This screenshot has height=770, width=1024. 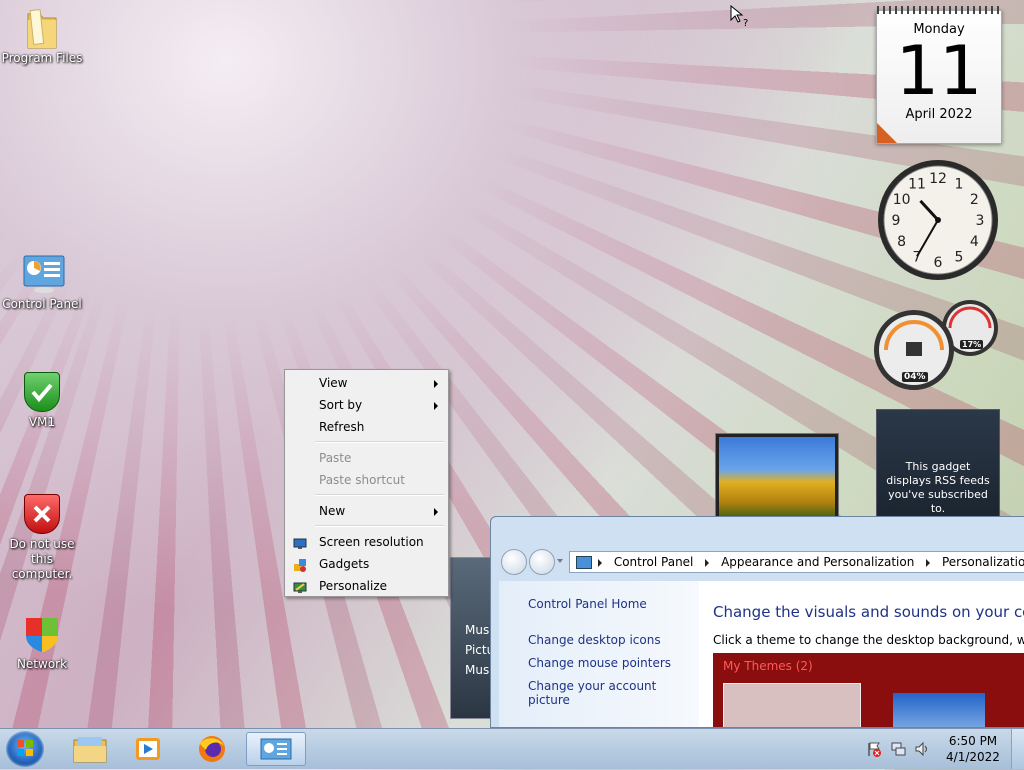 What do you see at coordinates (560, 561) in the screenshot?
I see `recent-pages-icon` at bounding box center [560, 561].